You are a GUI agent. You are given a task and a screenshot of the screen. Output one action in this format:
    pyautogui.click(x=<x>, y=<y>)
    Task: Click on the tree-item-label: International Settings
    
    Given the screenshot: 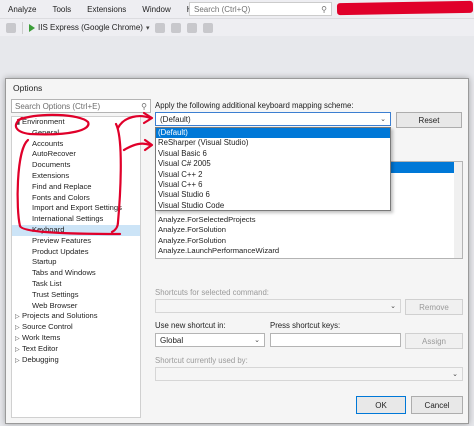 What is the action you would take?
    pyautogui.click(x=68, y=219)
    